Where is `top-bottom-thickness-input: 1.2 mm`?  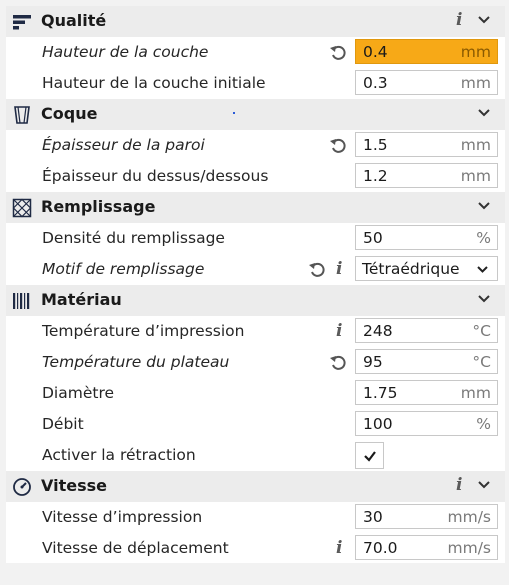 top-bottom-thickness-input: 1.2 mm is located at coordinates (426, 175).